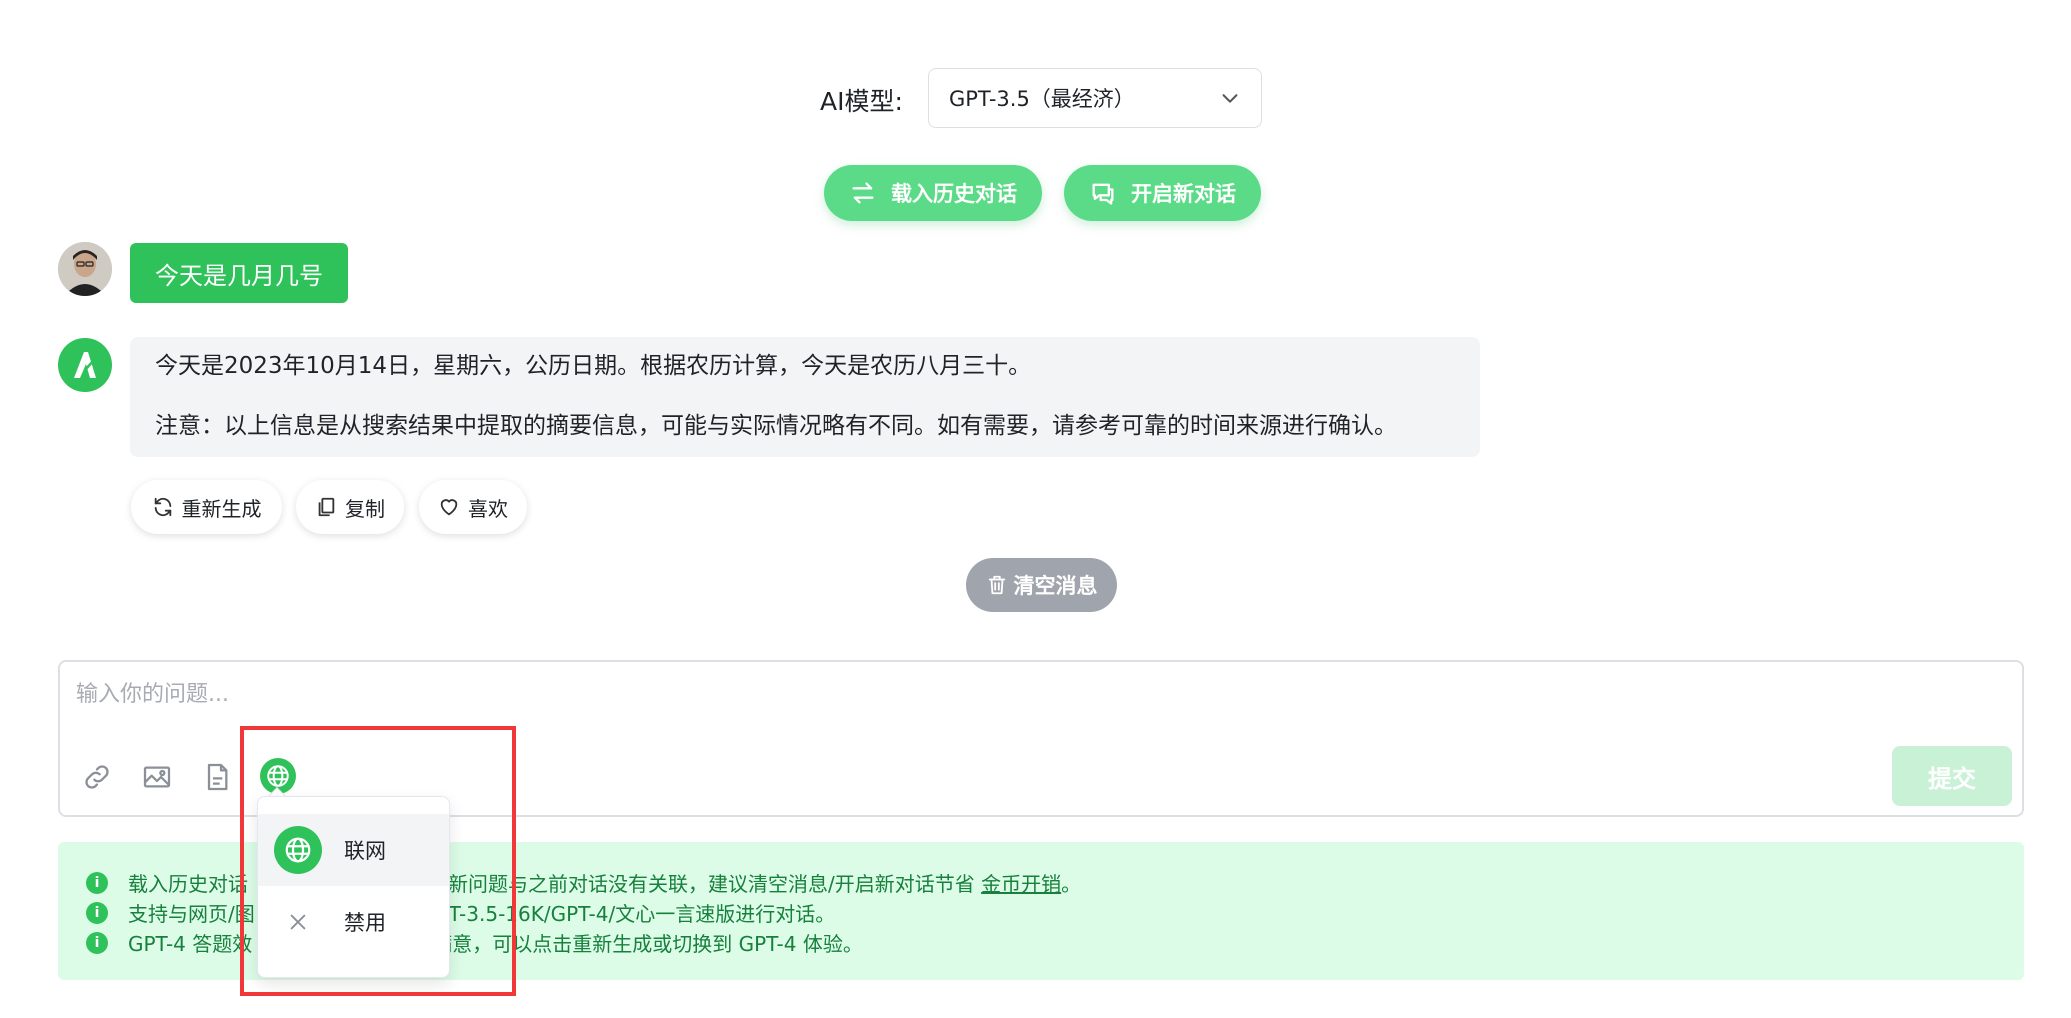 The width and height of the screenshot is (2071, 1018). What do you see at coordinates (326, 507) in the screenshot?
I see `copy-icon` at bounding box center [326, 507].